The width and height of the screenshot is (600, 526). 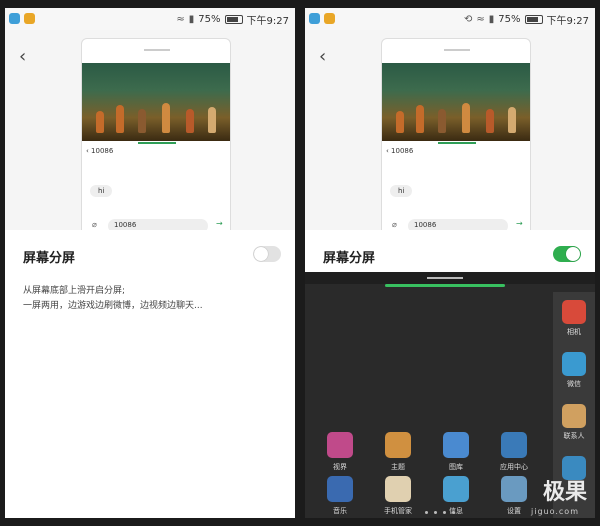 What do you see at coordinates (574, 416) in the screenshot?
I see `contacts-icon` at bounding box center [574, 416].